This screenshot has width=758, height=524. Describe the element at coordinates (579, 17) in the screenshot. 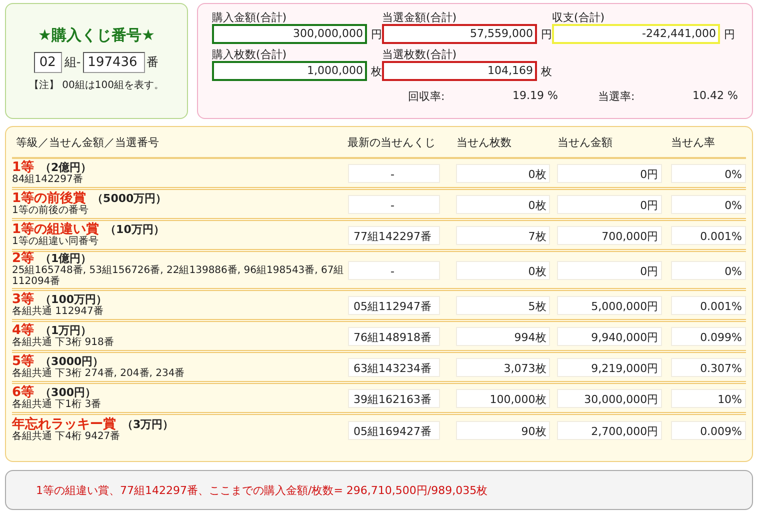

I see `total-label: 収支(合計)` at that location.